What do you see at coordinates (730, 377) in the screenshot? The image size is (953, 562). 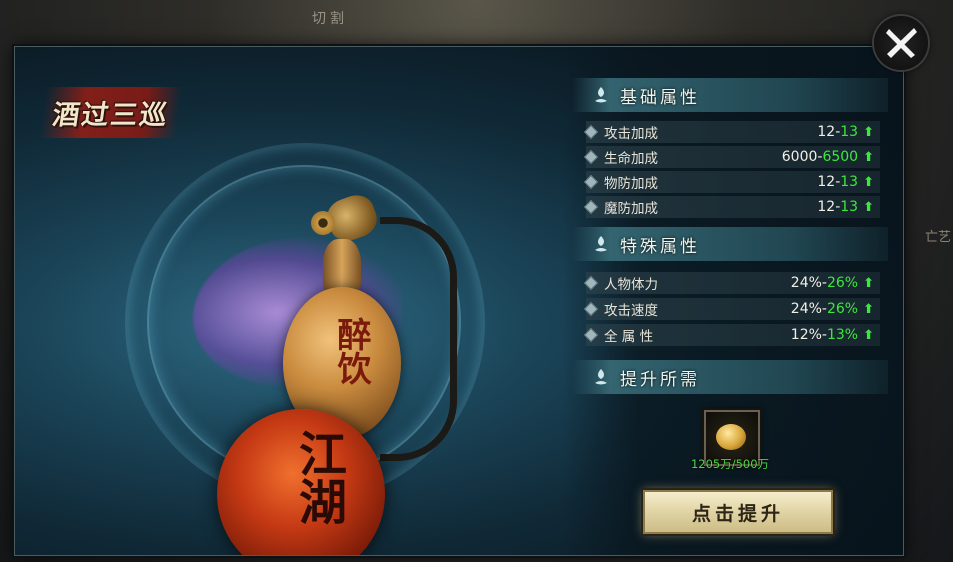 I see `section-header-requirement: 提升所需` at bounding box center [730, 377].